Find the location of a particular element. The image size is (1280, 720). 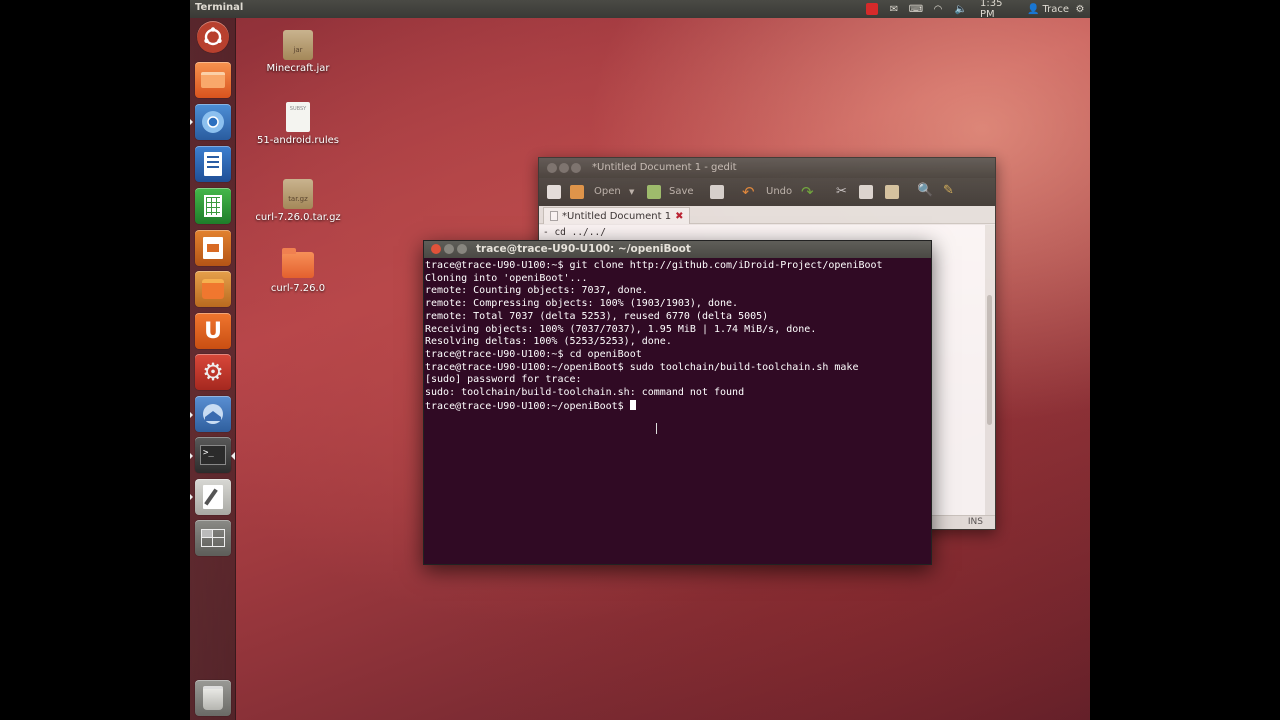

desktop-file-label: 51-android.rules is located at coordinates (298, 140).